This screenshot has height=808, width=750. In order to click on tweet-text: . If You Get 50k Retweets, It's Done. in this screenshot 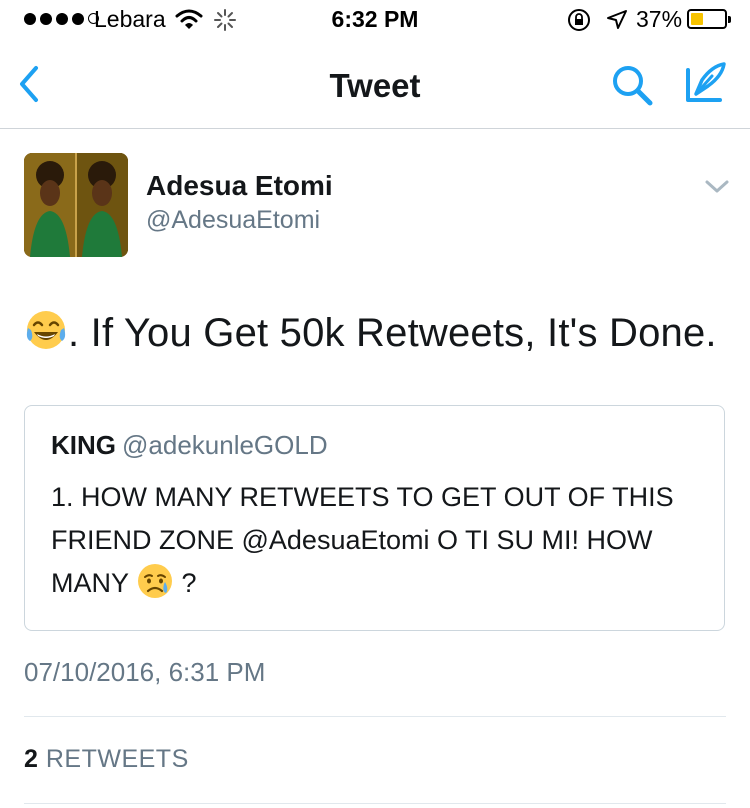, I will do `click(374, 332)`.